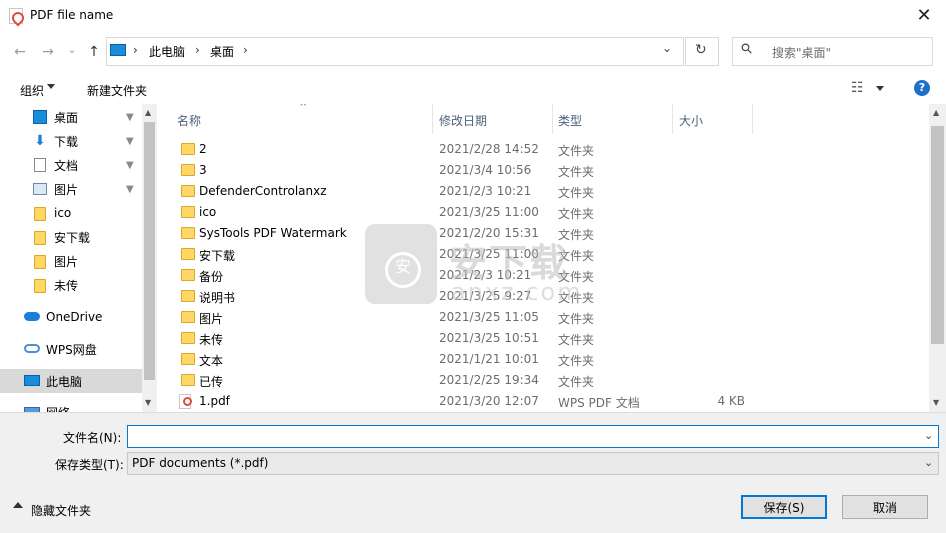 The width and height of the screenshot is (946, 533). I want to click on close-icon: ✕, so click(924, 15).